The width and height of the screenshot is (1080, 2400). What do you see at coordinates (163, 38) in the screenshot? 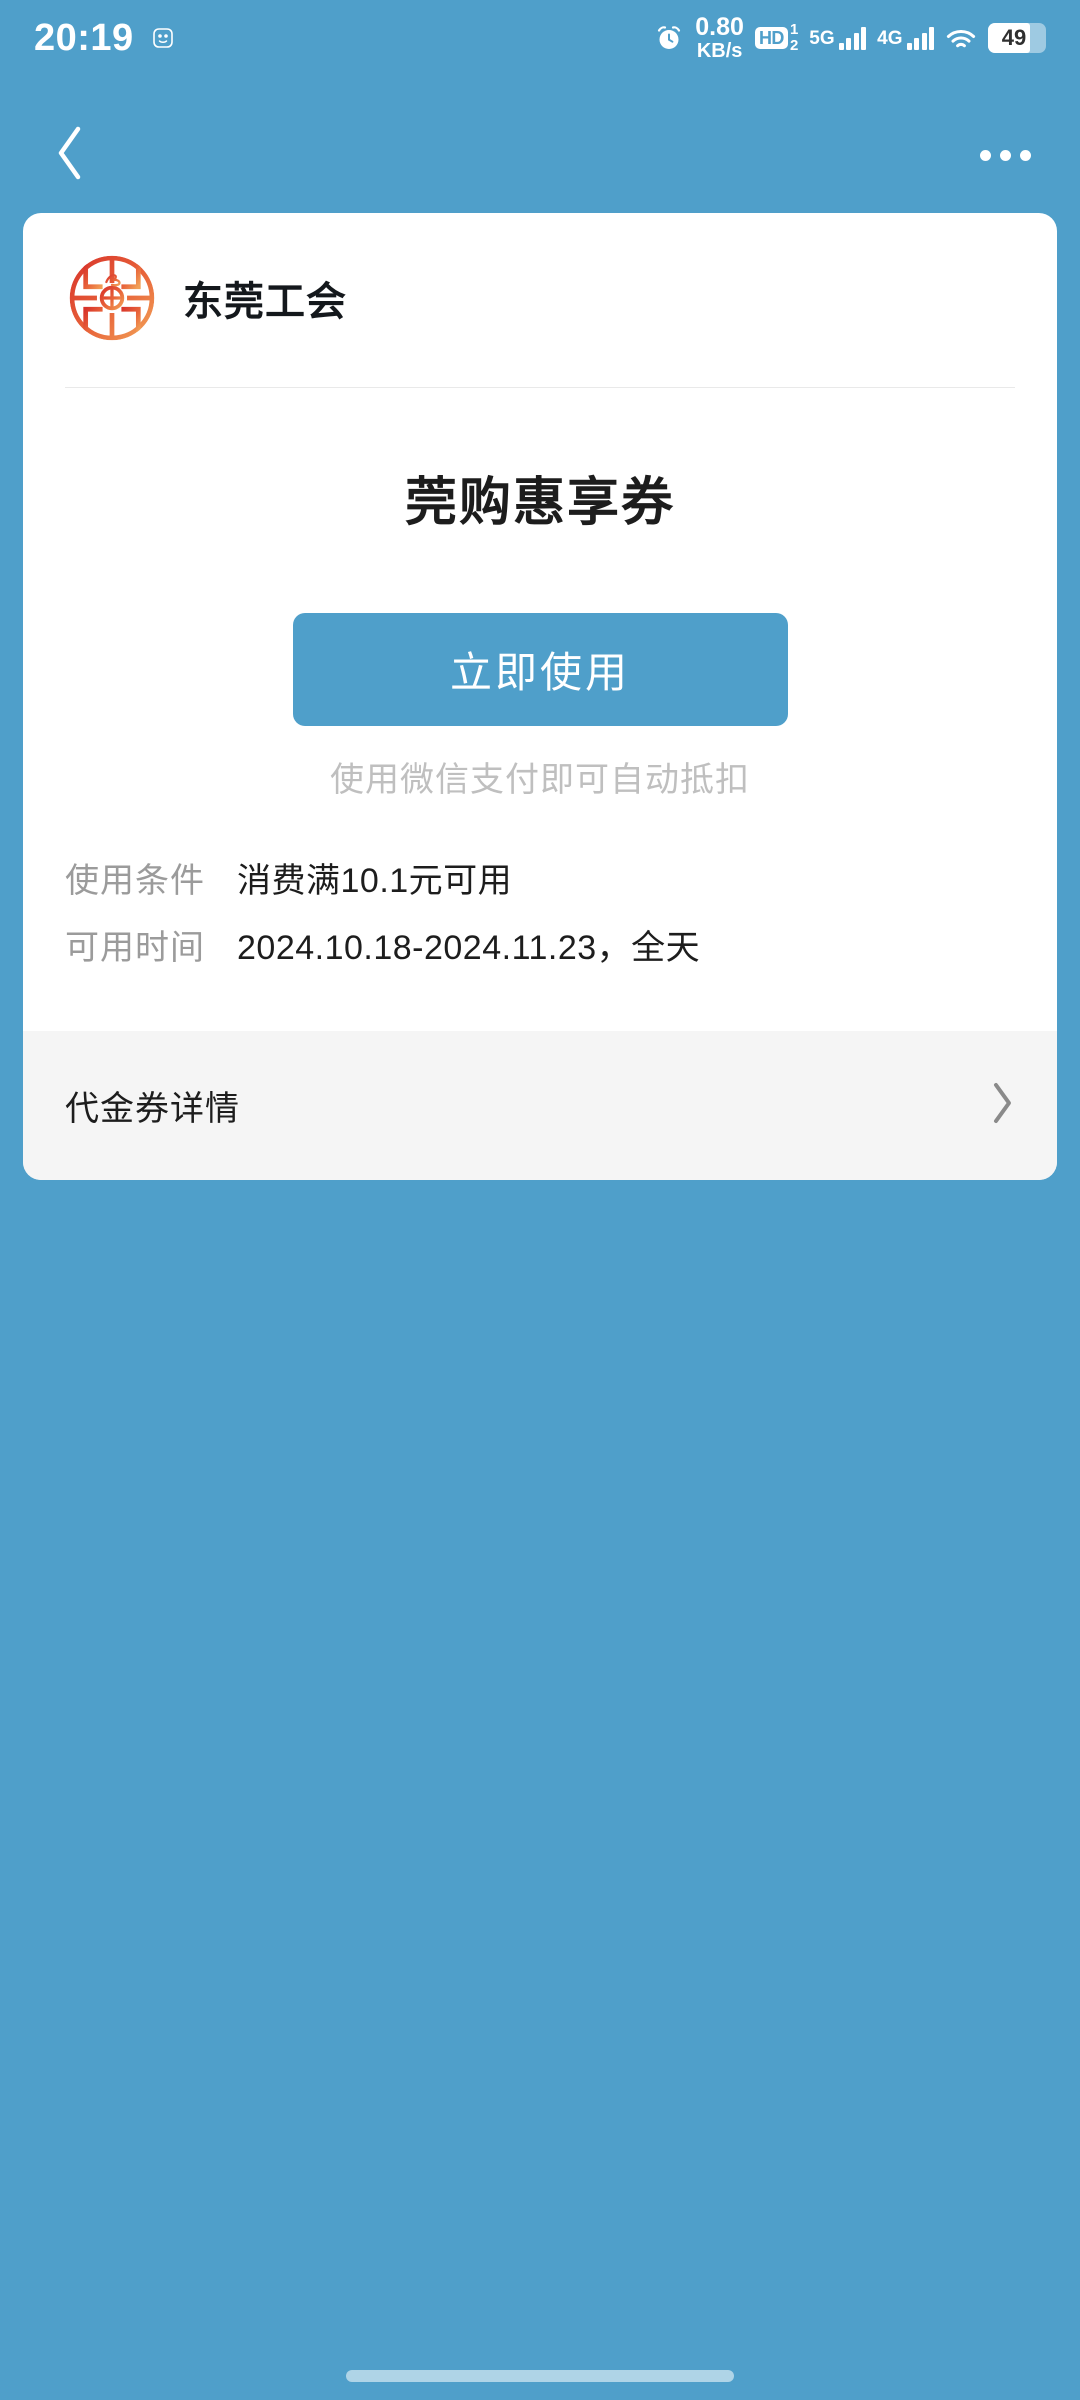
I see `smiley-face-icon` at bounding box center [163, 38].